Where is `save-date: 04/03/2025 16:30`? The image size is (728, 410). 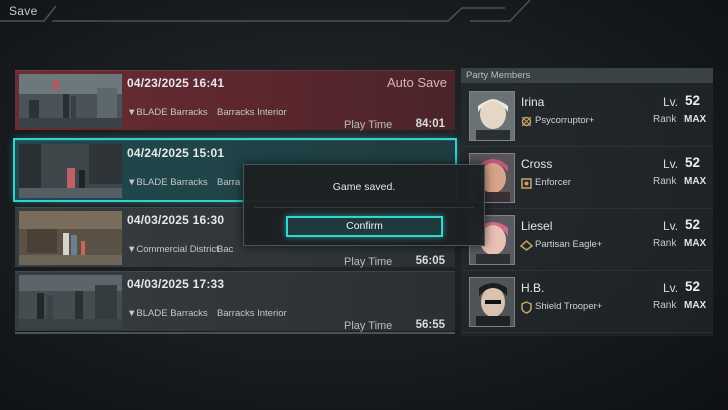
save-date: 04/03/2025 16:30 is located at coordinates (176, 220).